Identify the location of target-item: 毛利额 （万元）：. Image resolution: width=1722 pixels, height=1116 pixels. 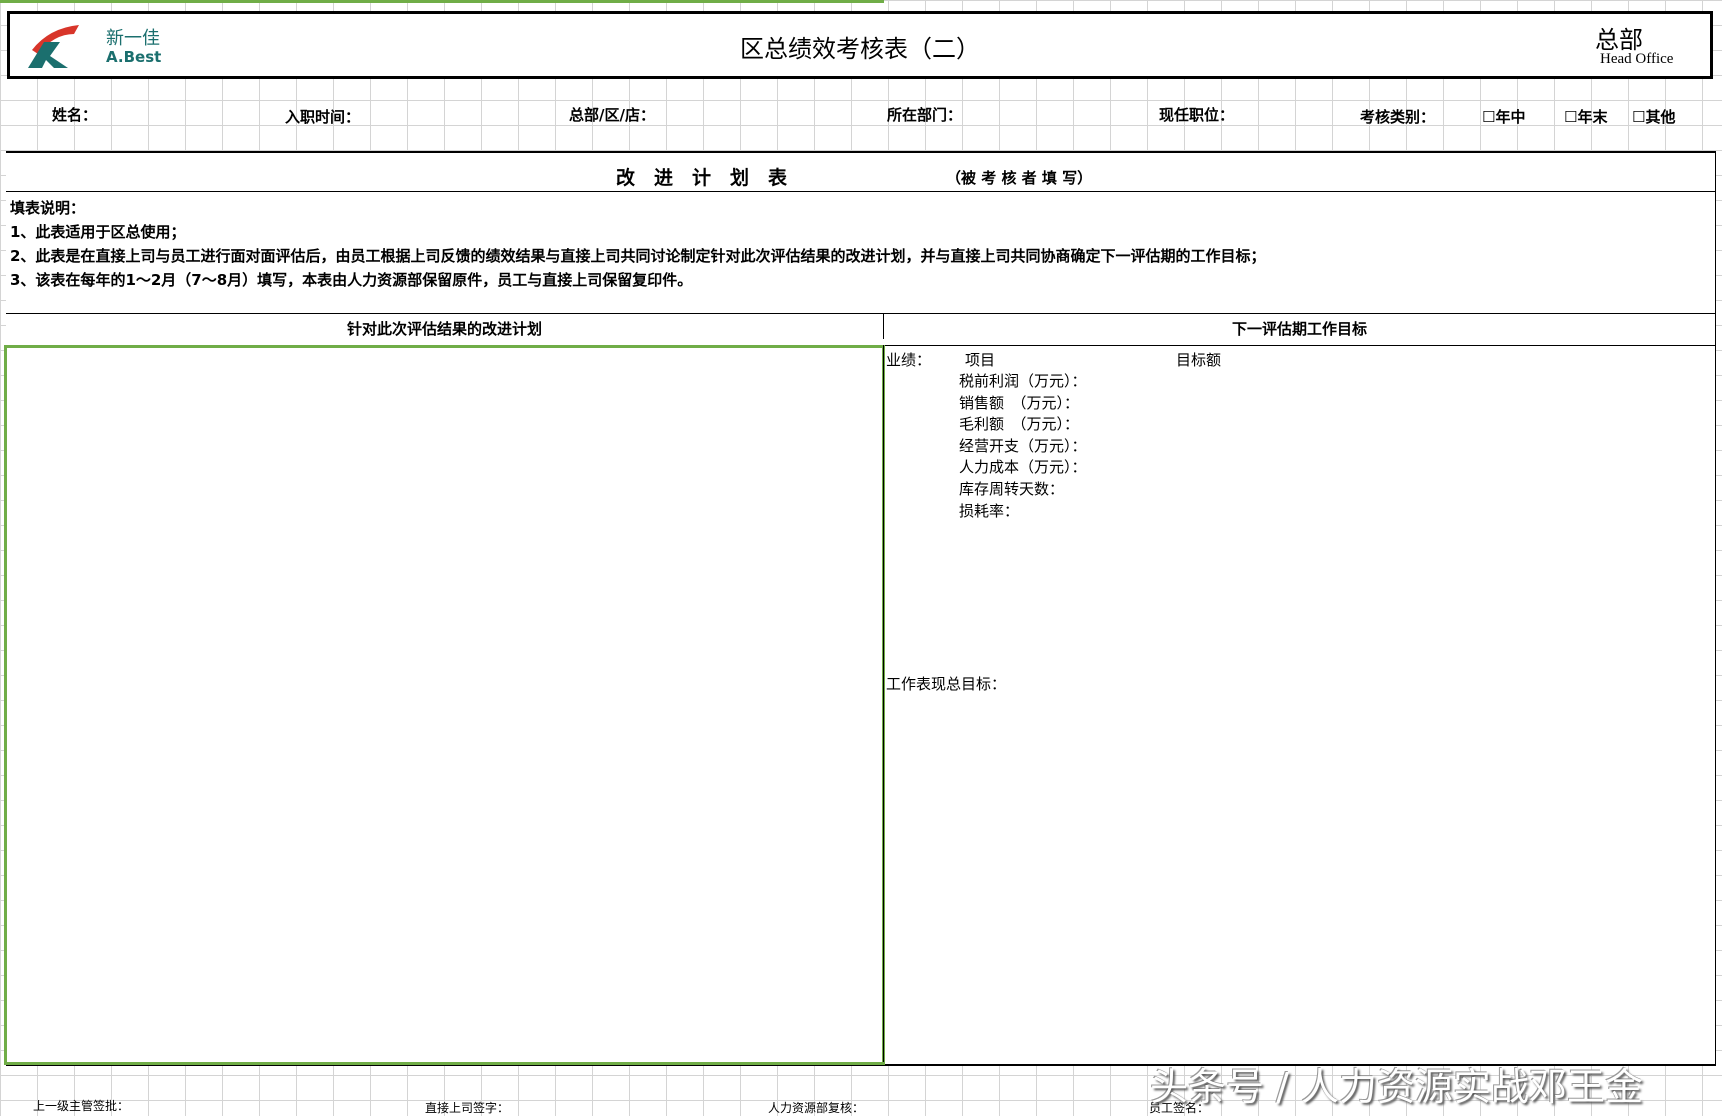
(1019, 424).